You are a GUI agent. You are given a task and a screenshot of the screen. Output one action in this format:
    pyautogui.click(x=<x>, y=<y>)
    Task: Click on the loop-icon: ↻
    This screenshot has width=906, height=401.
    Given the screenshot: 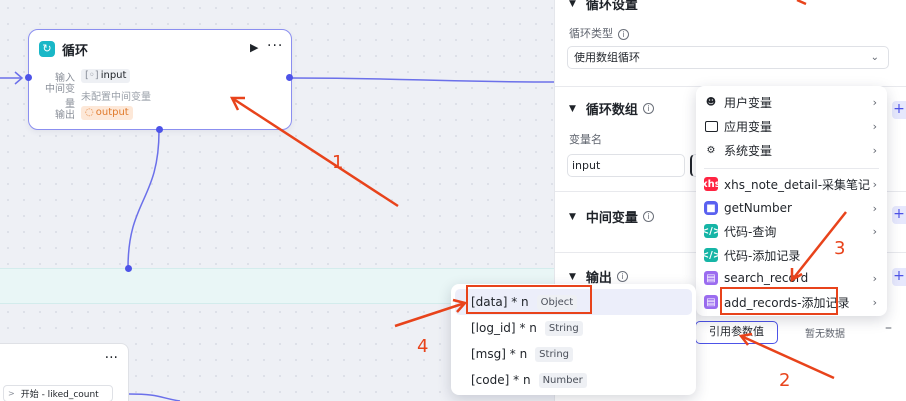 What is the action you would take?
    pyautogui.click(x=47, y=49)
    